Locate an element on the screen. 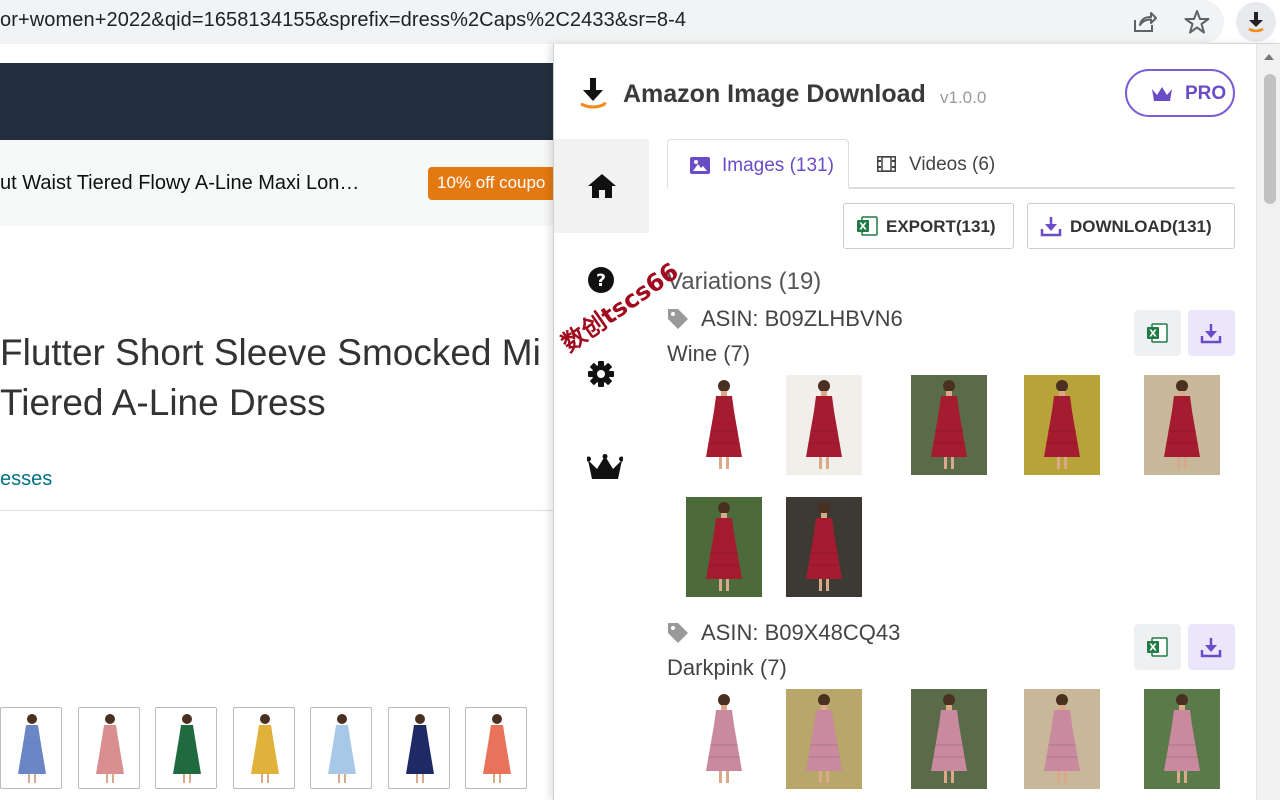 The width and height of the screenshot is (1280, 800). bookmark-star-icon is located at coordinates (1197, 22).